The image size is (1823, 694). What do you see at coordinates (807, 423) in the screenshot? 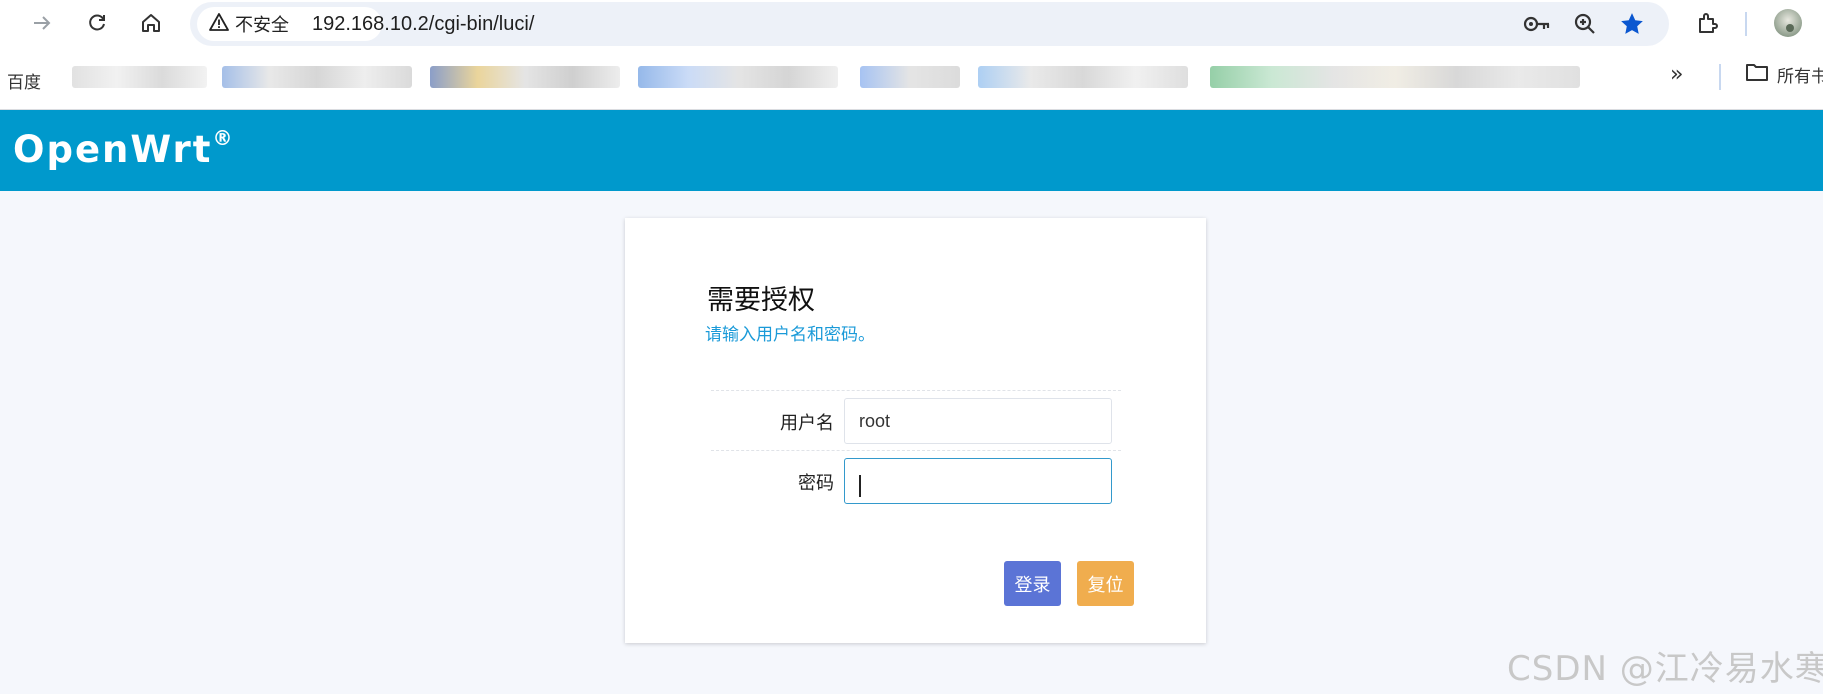
I see `username-label: 用户名` at bounding box center [807, 423].